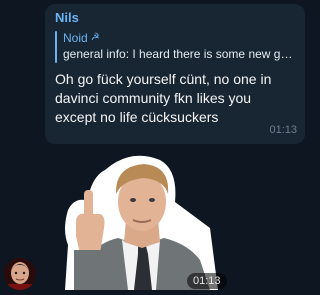  Describe the element at coordinates (179, 38) in the screenshot. I see `reply-author: Noid ☭` at that location.